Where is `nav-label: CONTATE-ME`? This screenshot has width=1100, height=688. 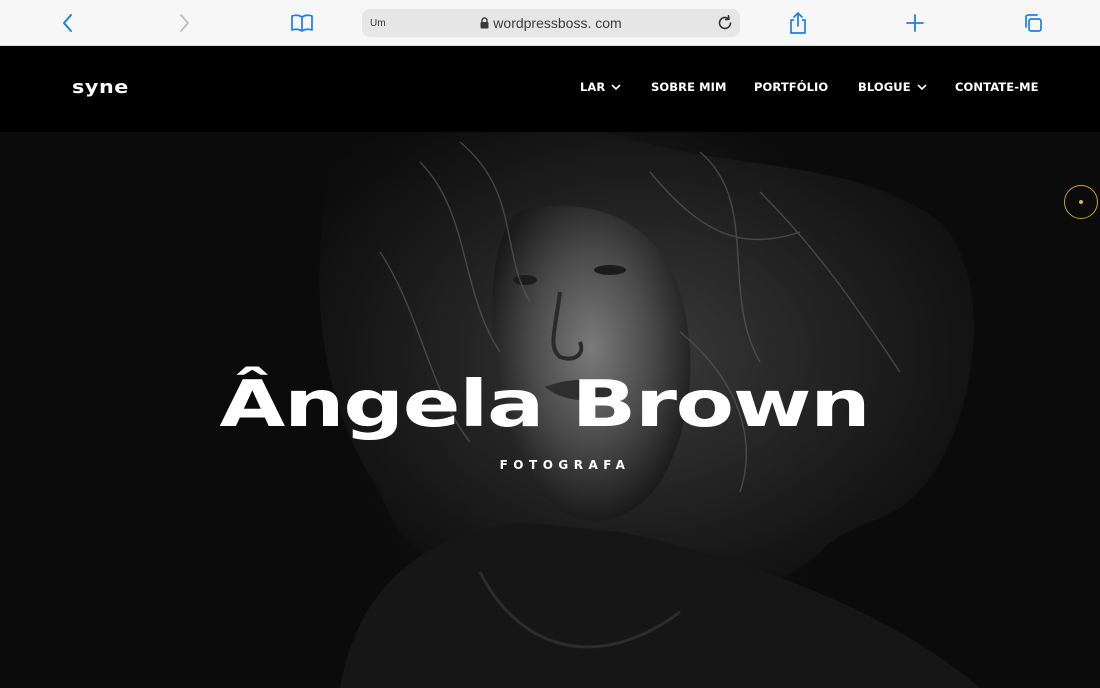 nav-label: CONTATE-ME is located at coordinates (997, 87).